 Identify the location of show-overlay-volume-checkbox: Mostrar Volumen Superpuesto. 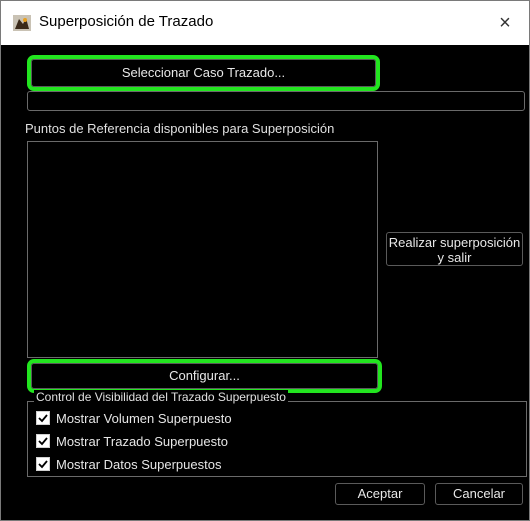
(134, 418).